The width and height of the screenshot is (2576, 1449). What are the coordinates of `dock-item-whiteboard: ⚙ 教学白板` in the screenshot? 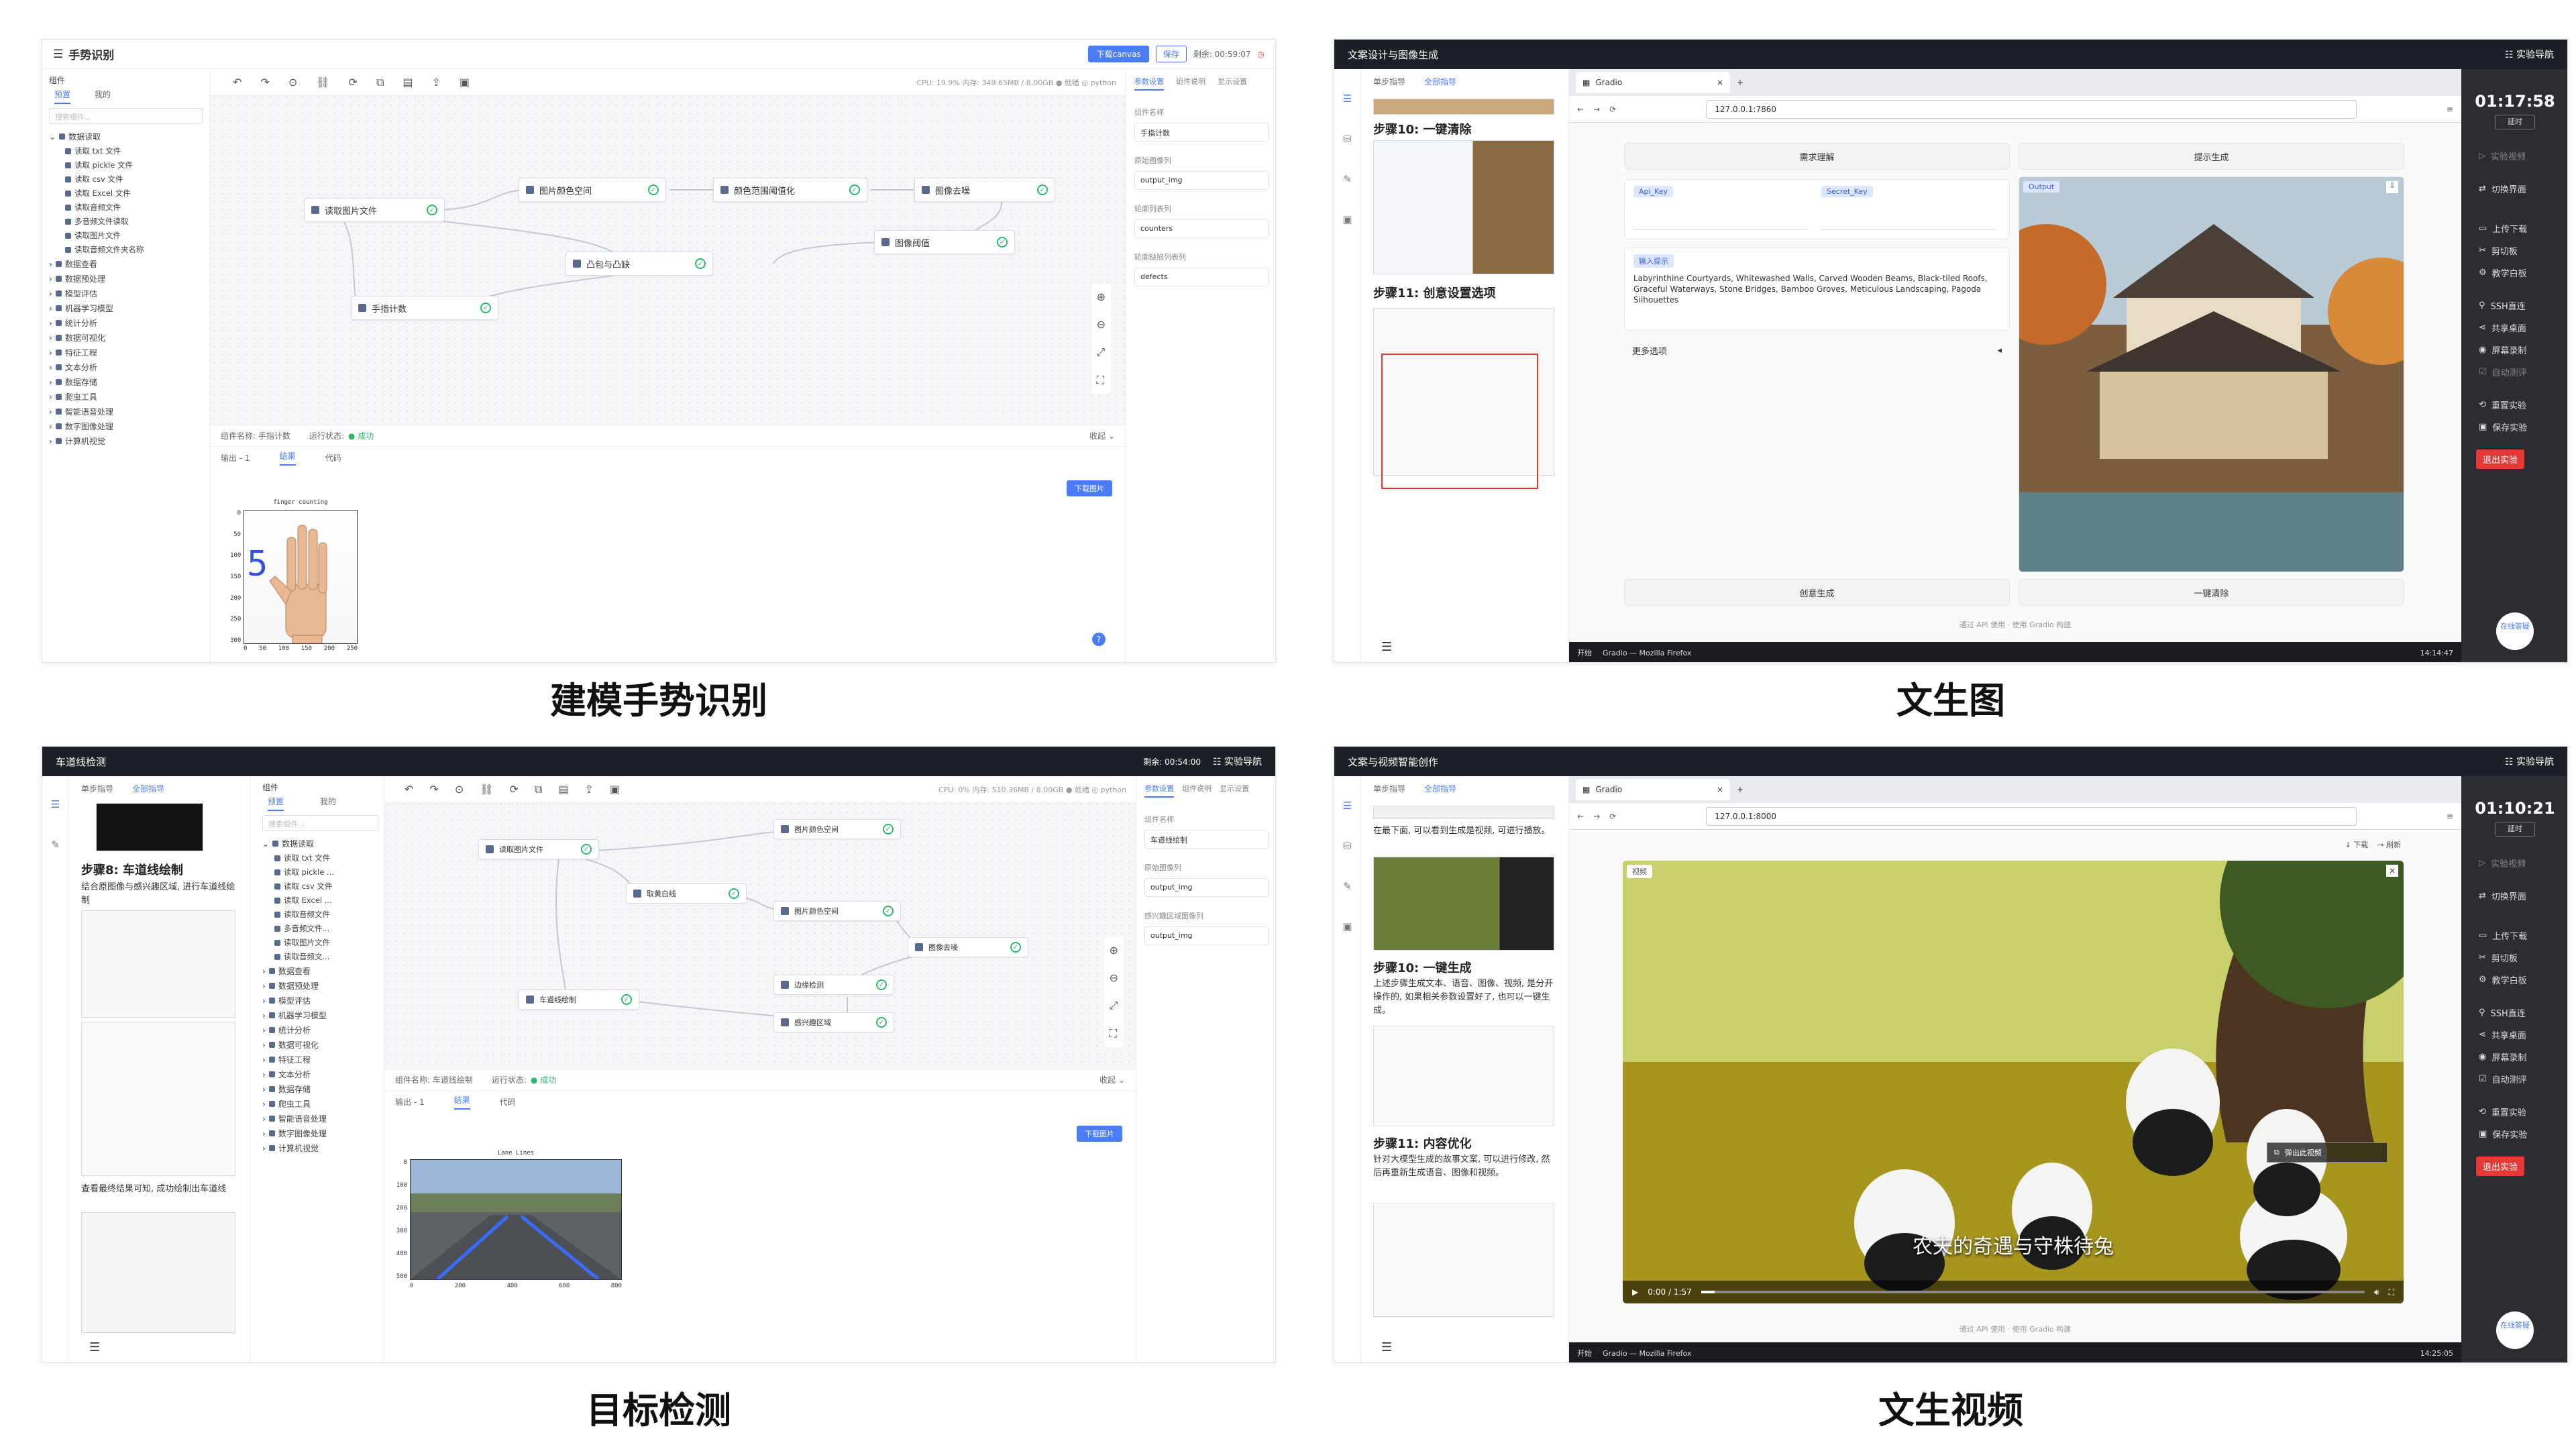 It's located at (2515, 979).